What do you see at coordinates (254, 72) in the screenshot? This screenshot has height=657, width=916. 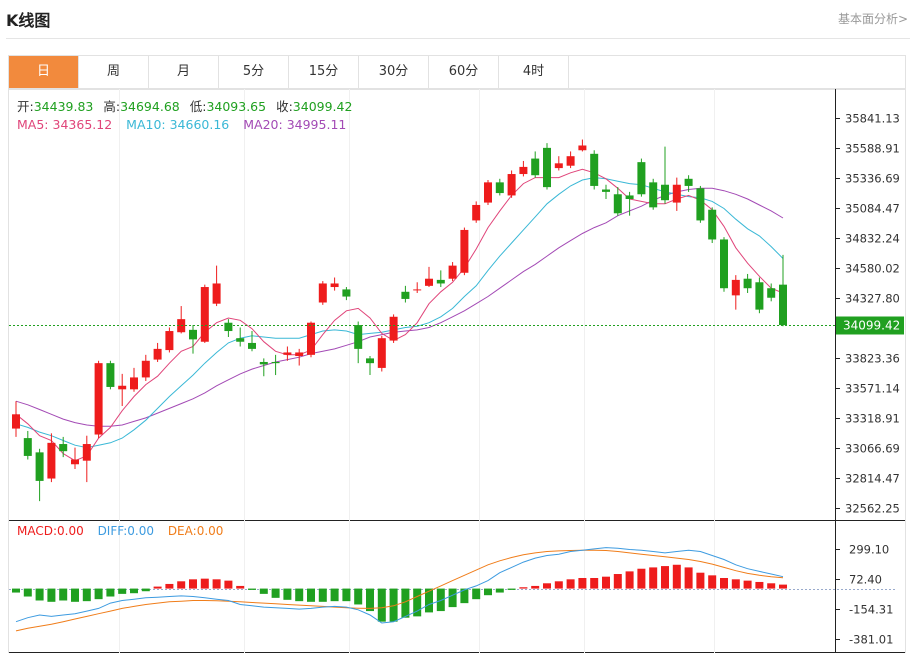 I see `tab-5min: 5分` at bounding box center [254, 72].